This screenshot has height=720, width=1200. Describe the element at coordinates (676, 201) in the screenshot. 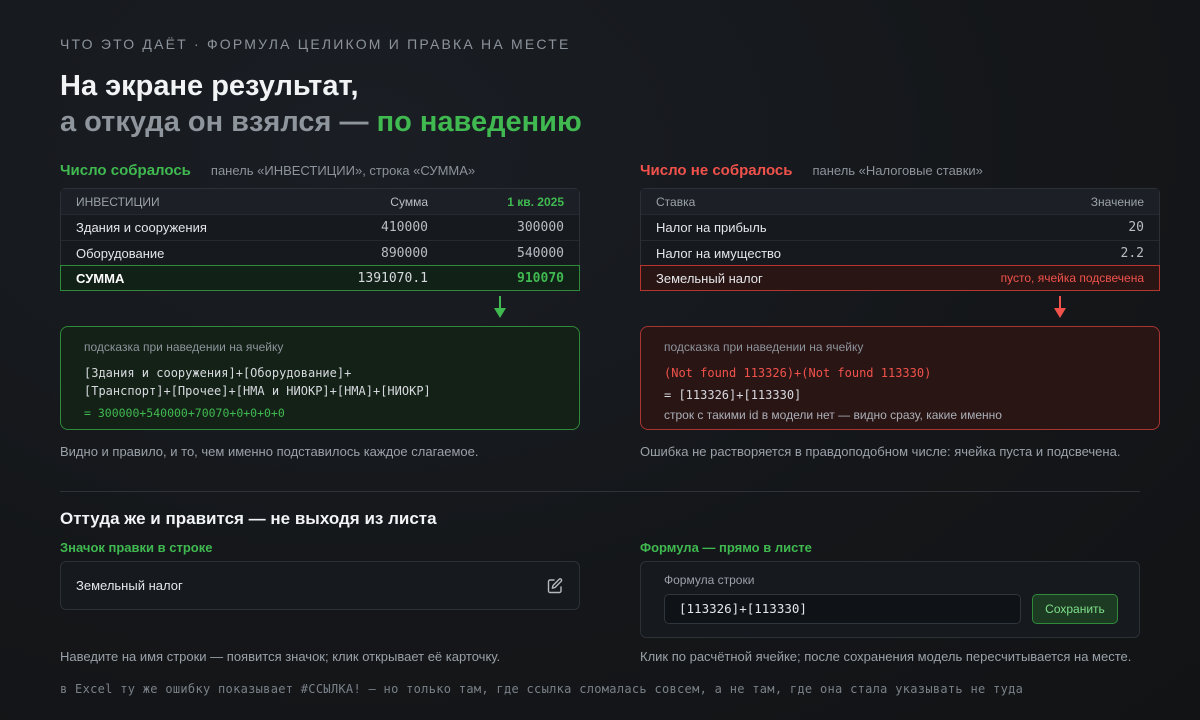

I see `column-header: Ставка` at that location.